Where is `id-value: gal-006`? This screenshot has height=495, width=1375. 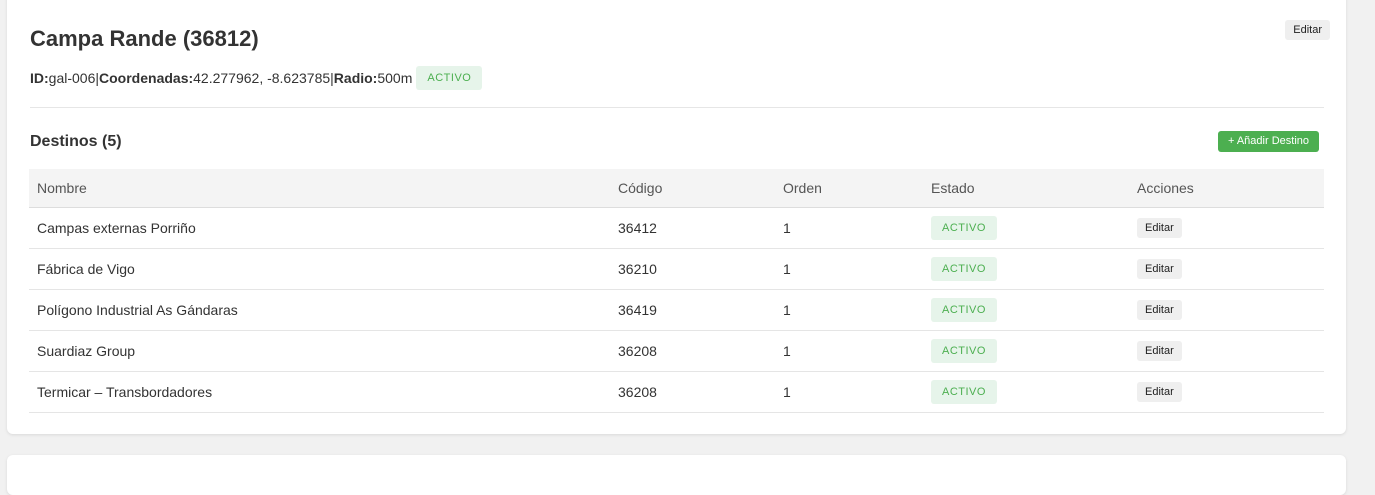
id-value: gal-006 is located at coordinates (72, 78).